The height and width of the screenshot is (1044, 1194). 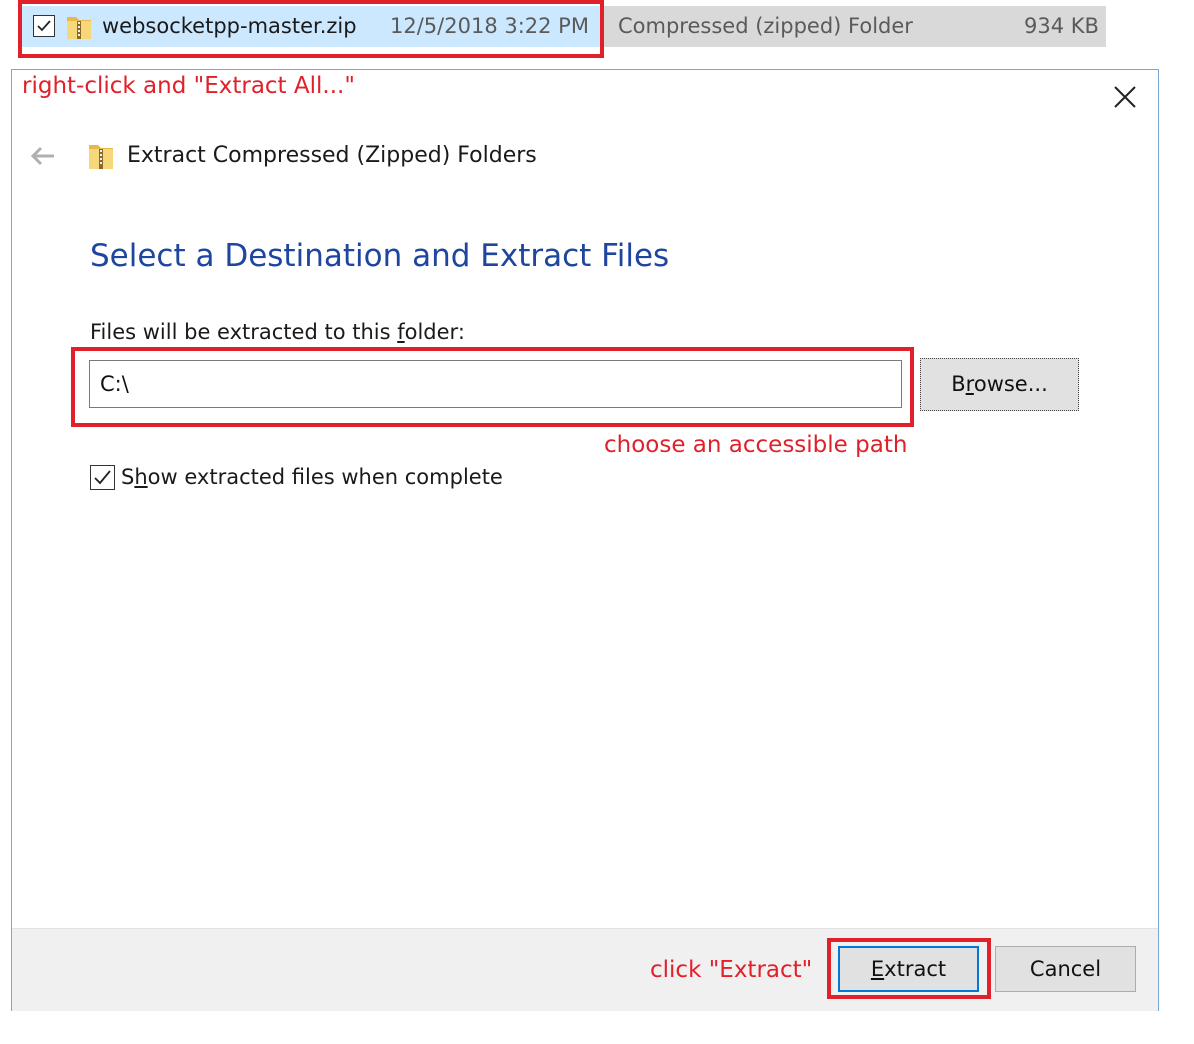 I want to click on annotation-step1: right-click and "Extract All...", so click(x=188, y=86).